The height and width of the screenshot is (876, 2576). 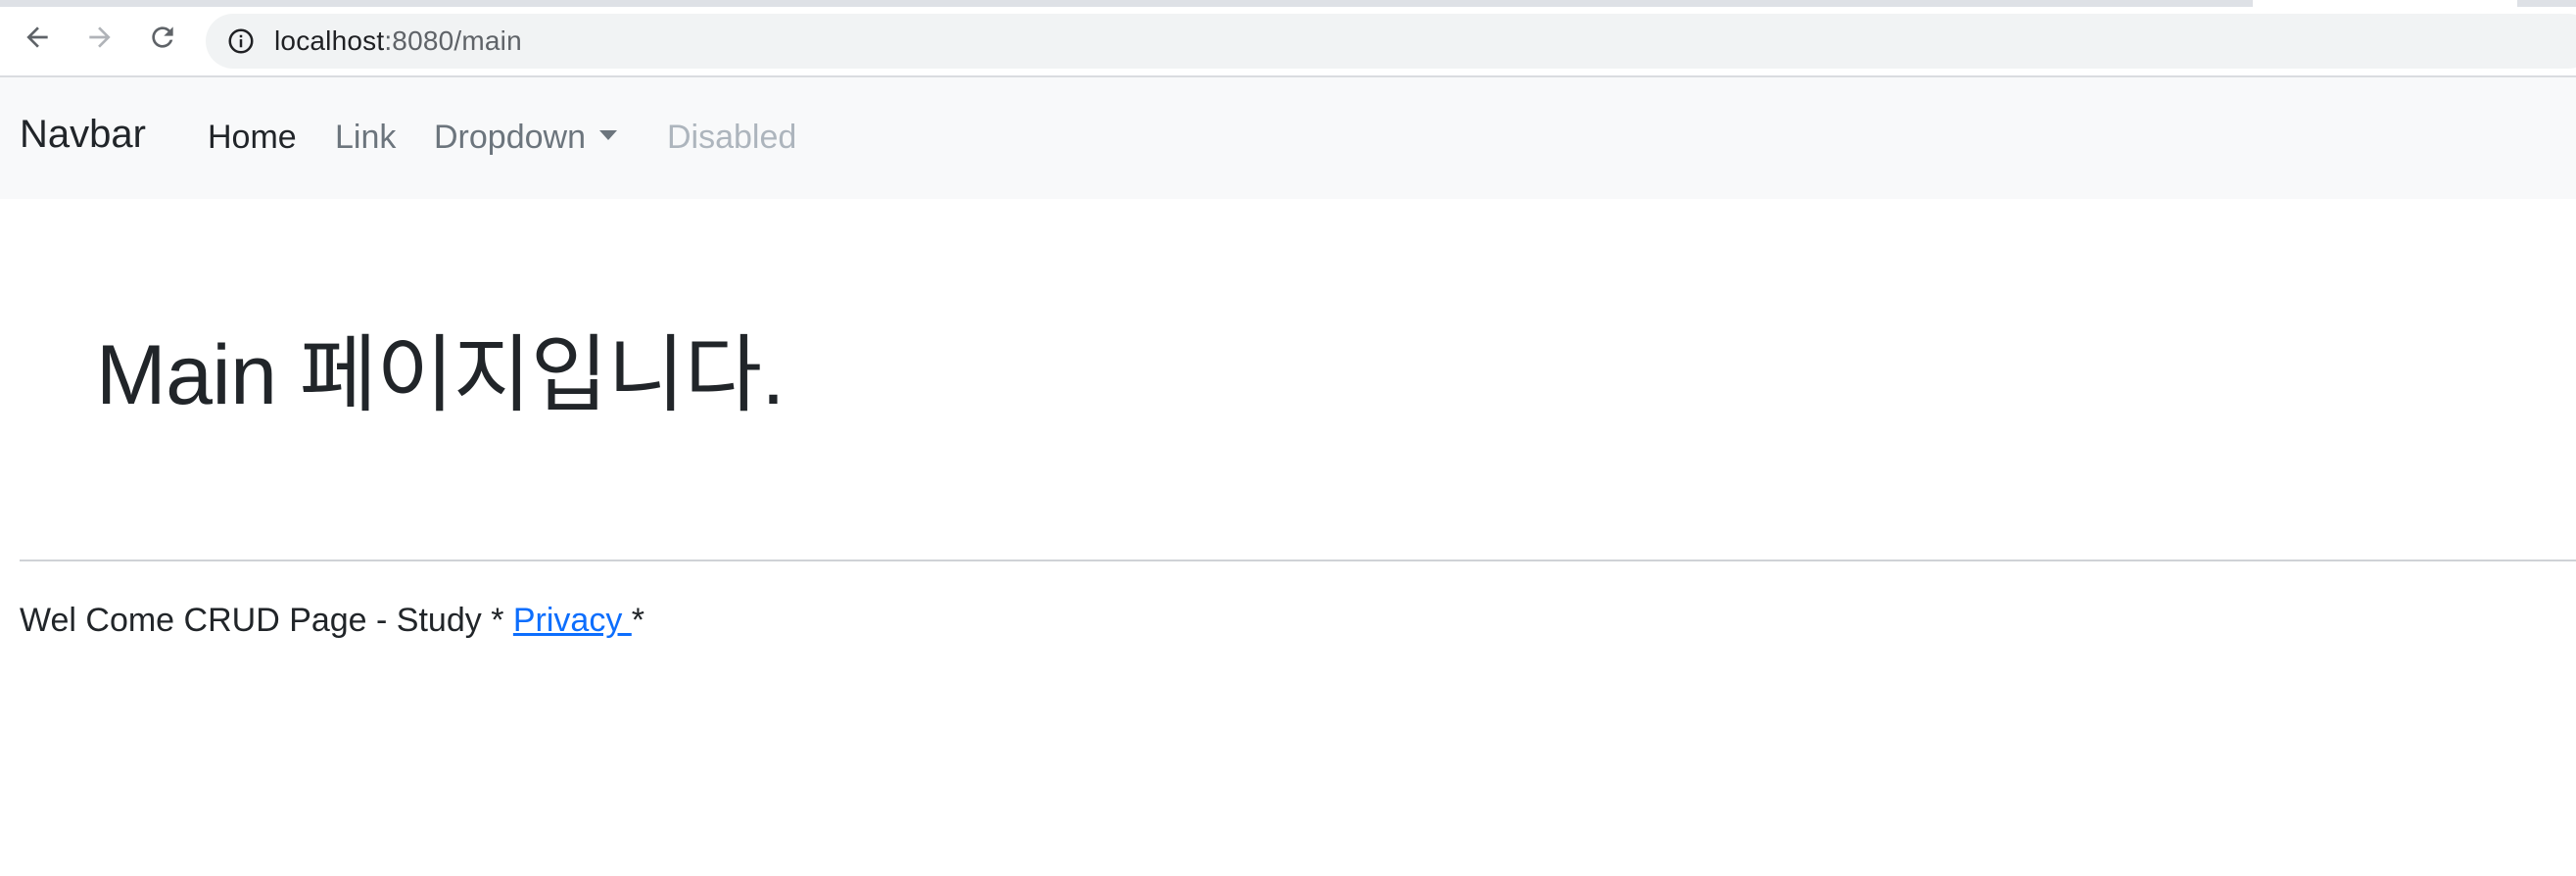 I want to click on footer-text-end: *, so click(x=638, y=620).